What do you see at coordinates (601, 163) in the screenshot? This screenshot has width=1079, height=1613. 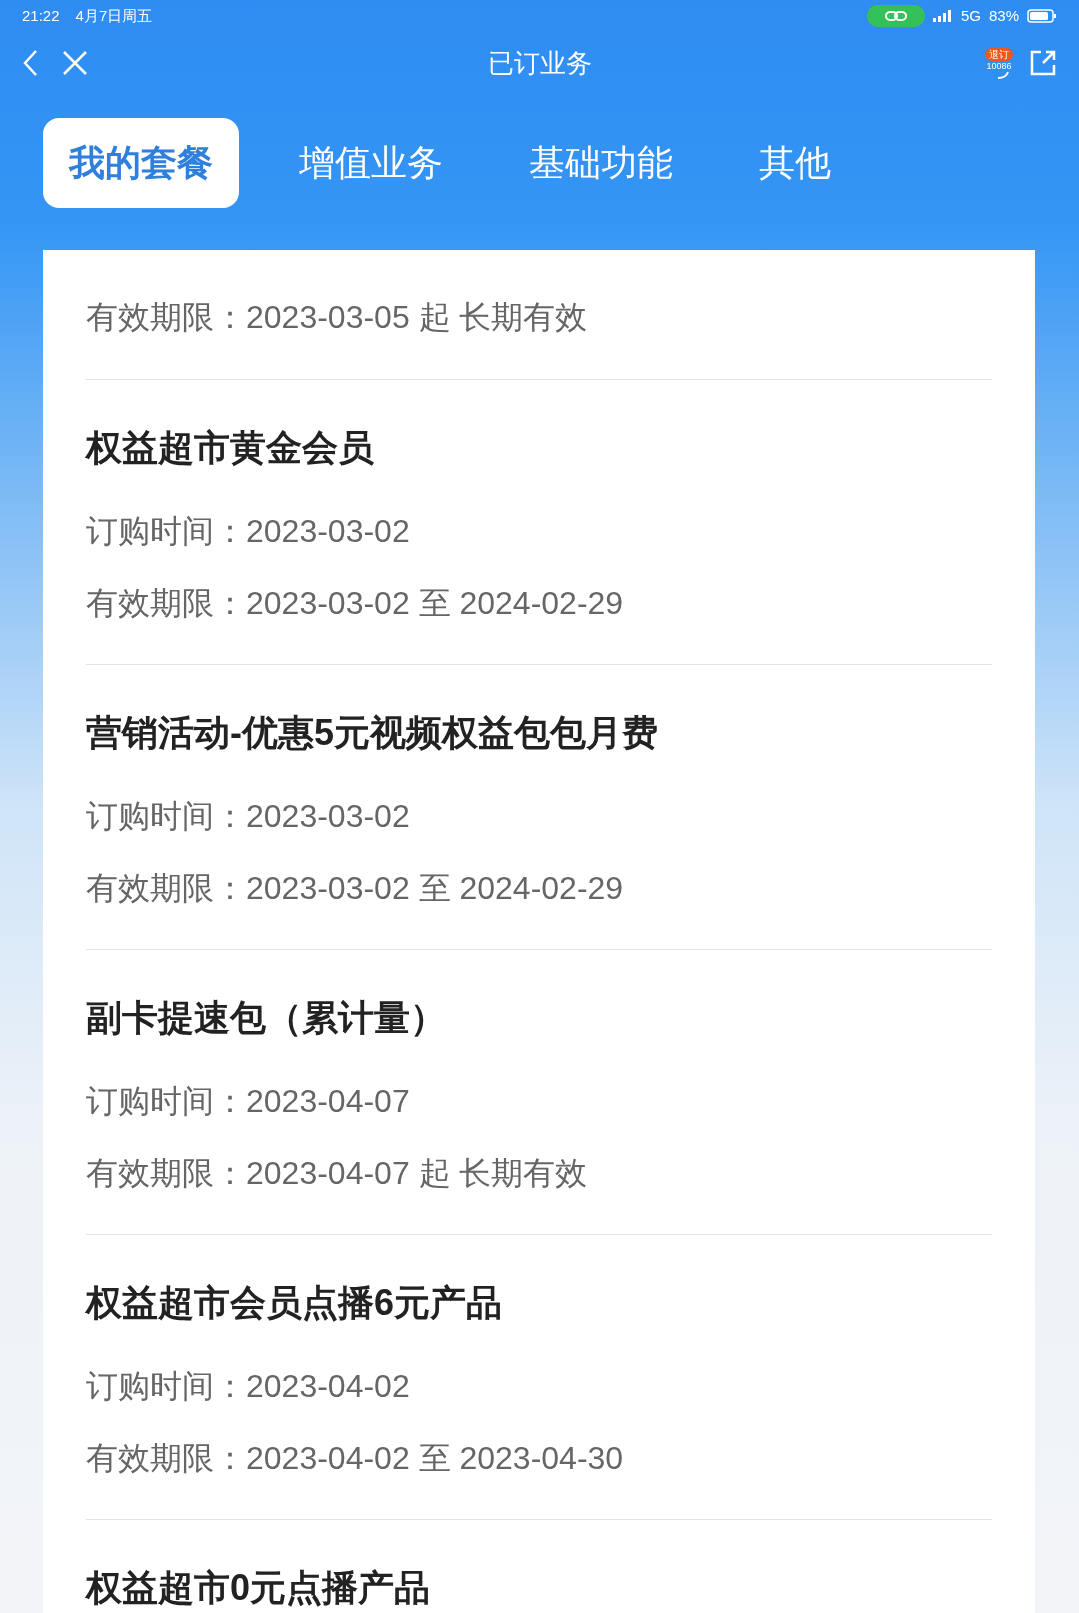 I see `tab: 基础功能` at bounding box center [601, 163].